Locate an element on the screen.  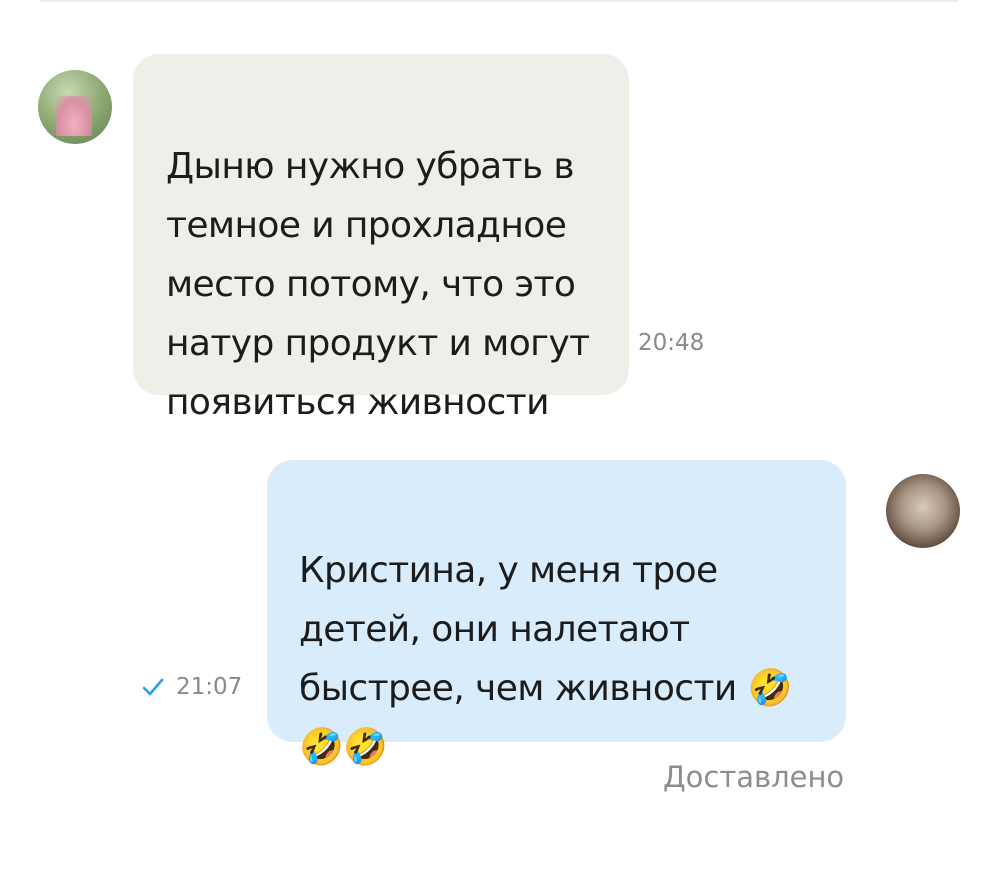
outgoing-message-time: 21:07 is located at coordinates (209, 687).